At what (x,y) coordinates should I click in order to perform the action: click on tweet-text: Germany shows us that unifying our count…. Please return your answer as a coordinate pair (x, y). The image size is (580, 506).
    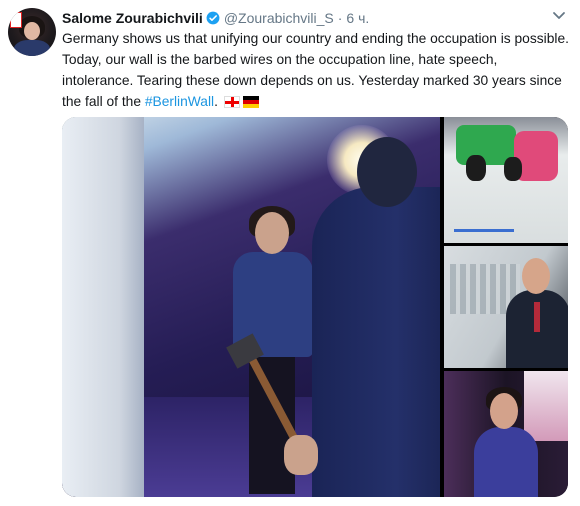
    Looking at the image, I should click on (317, 70).